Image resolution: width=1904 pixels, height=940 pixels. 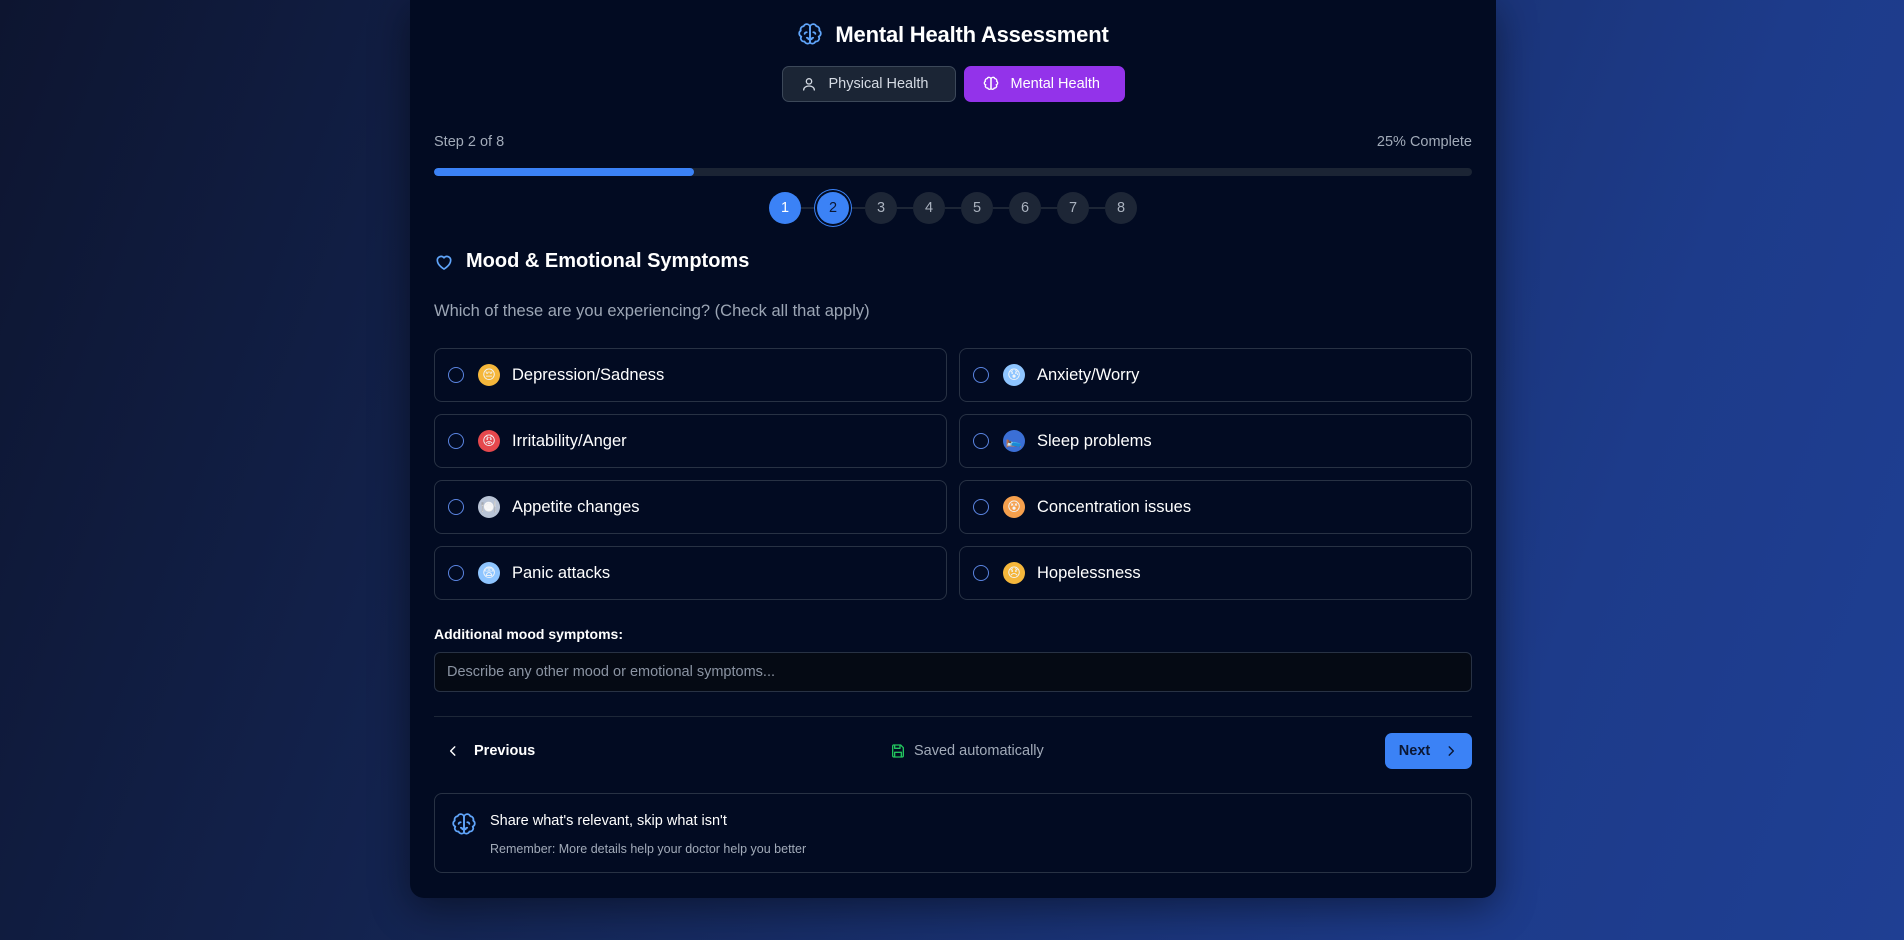 I want to click on navigation-bar: Previous Saved automatically Next, so click(x=953, y=751).